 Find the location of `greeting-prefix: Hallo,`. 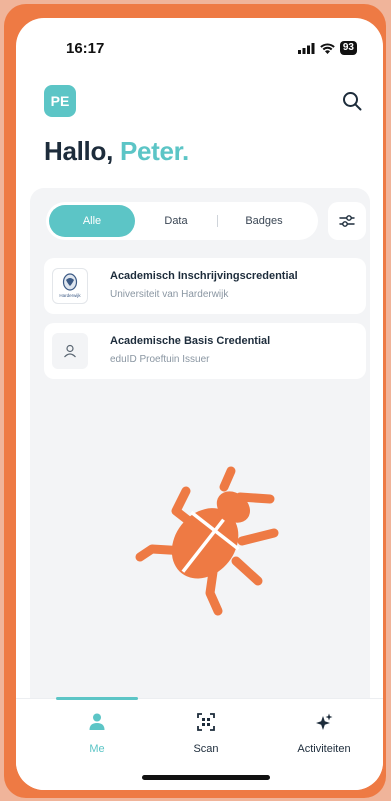

greeting-prefix: Hallo, is located at coordinates (78, 151).